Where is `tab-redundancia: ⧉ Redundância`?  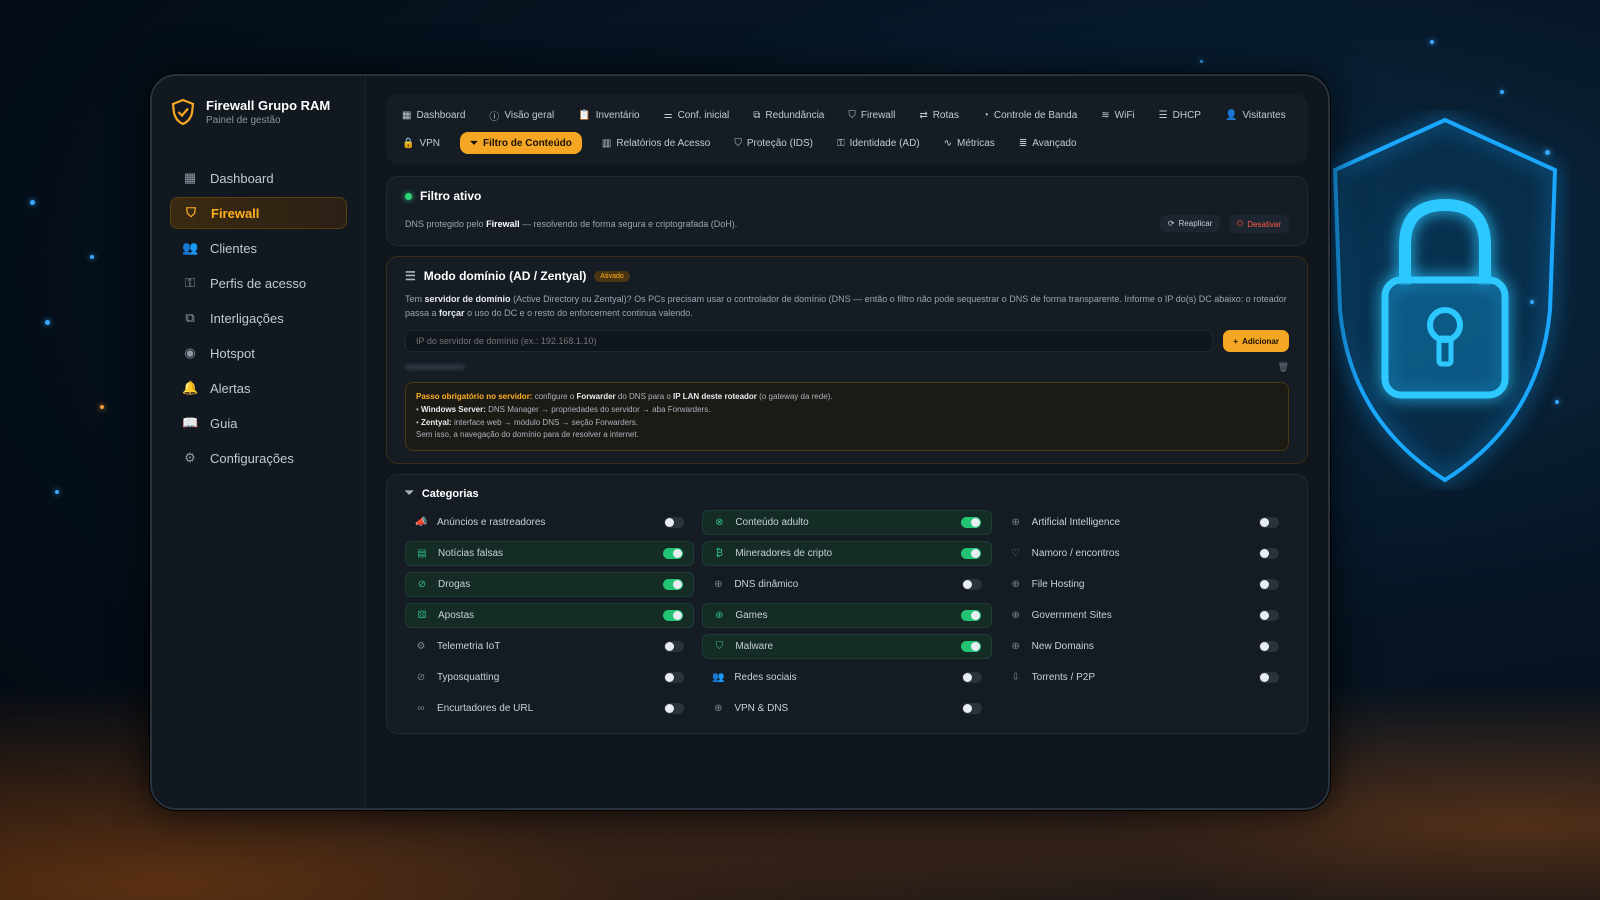 tab-redundancia: ⧉ Redundância is located at coordinates (788, 115).